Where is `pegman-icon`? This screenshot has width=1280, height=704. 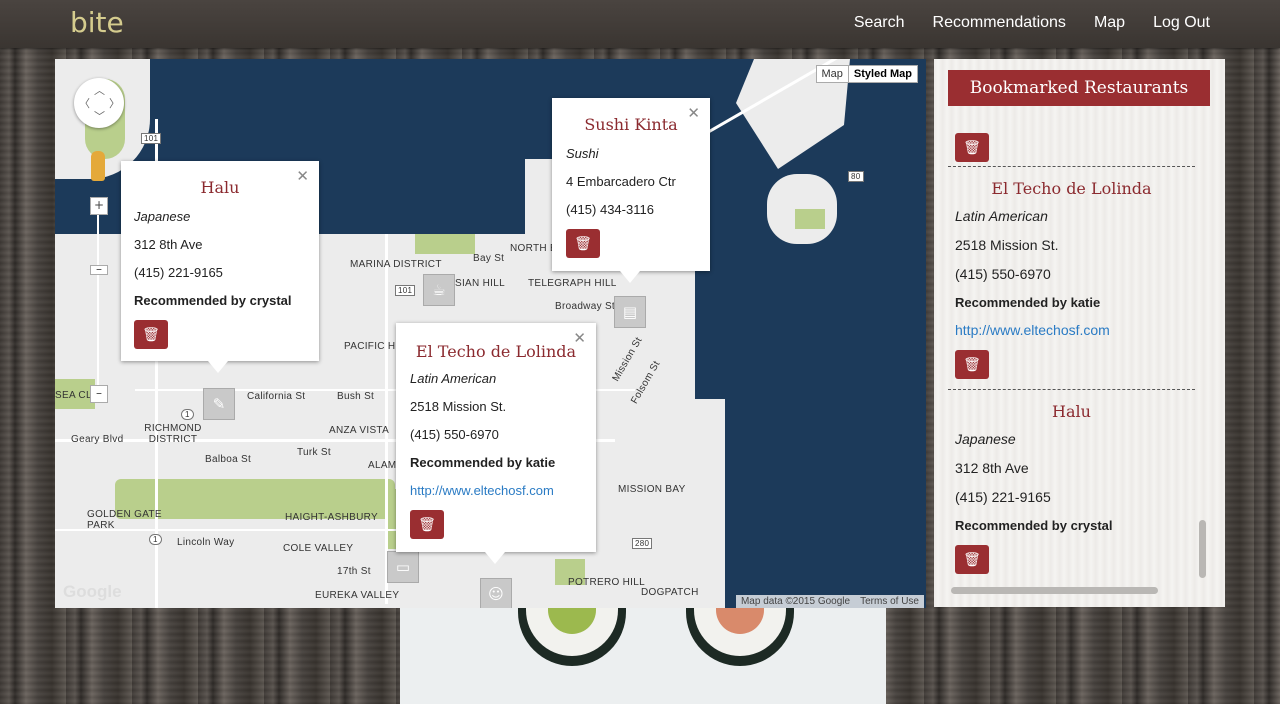 pegman-icon is located at coordinates (98, 166).